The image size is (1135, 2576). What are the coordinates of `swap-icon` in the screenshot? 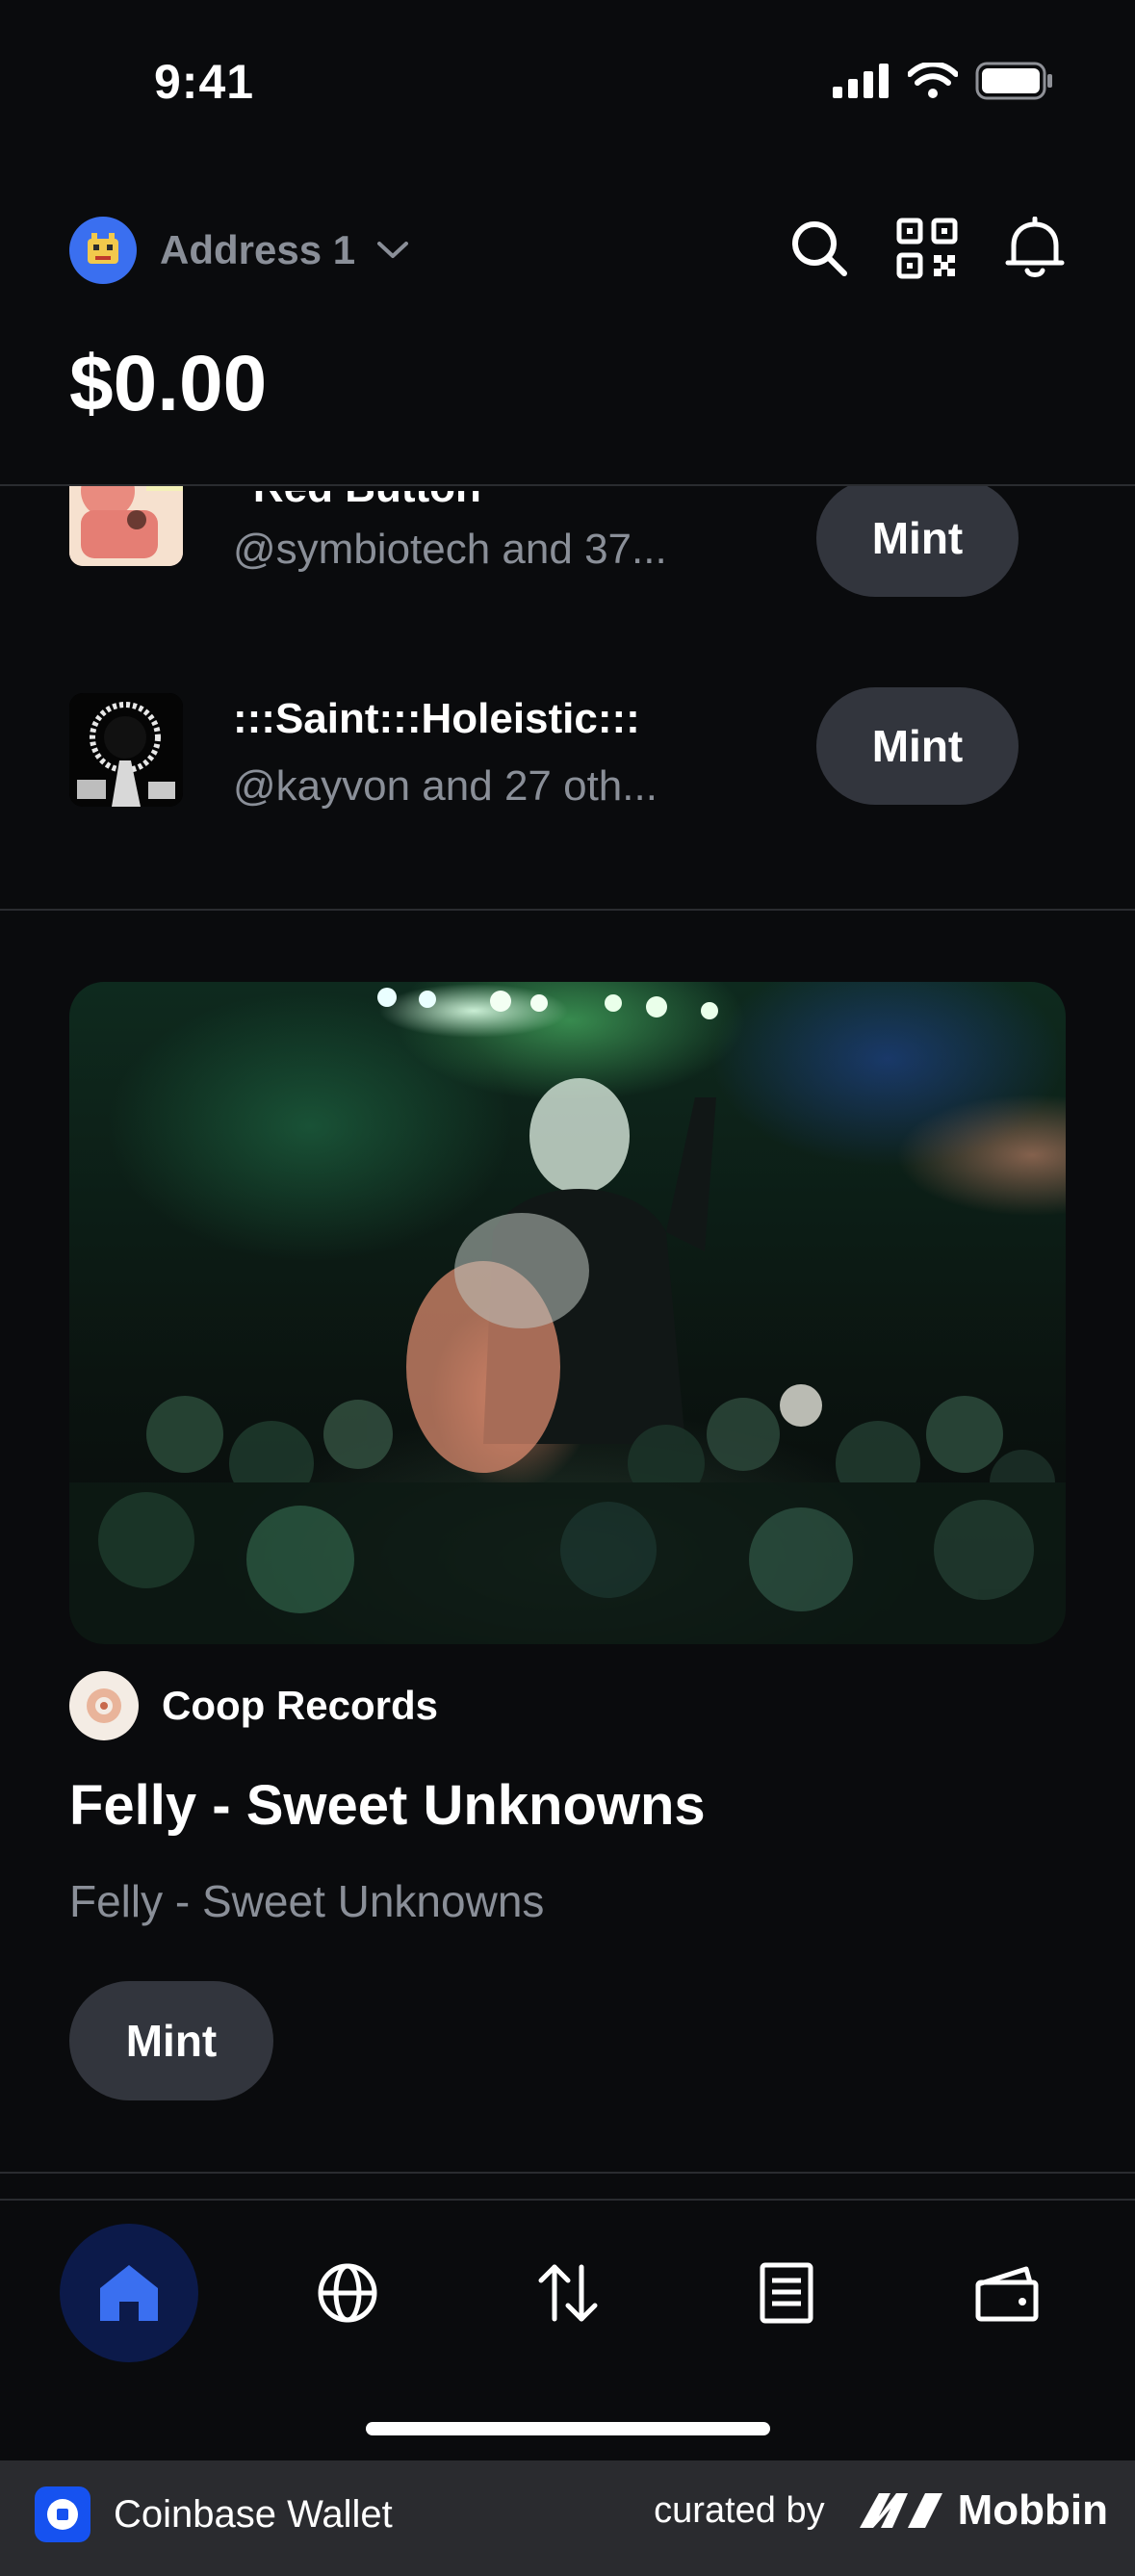 It's located at (568, 2293).